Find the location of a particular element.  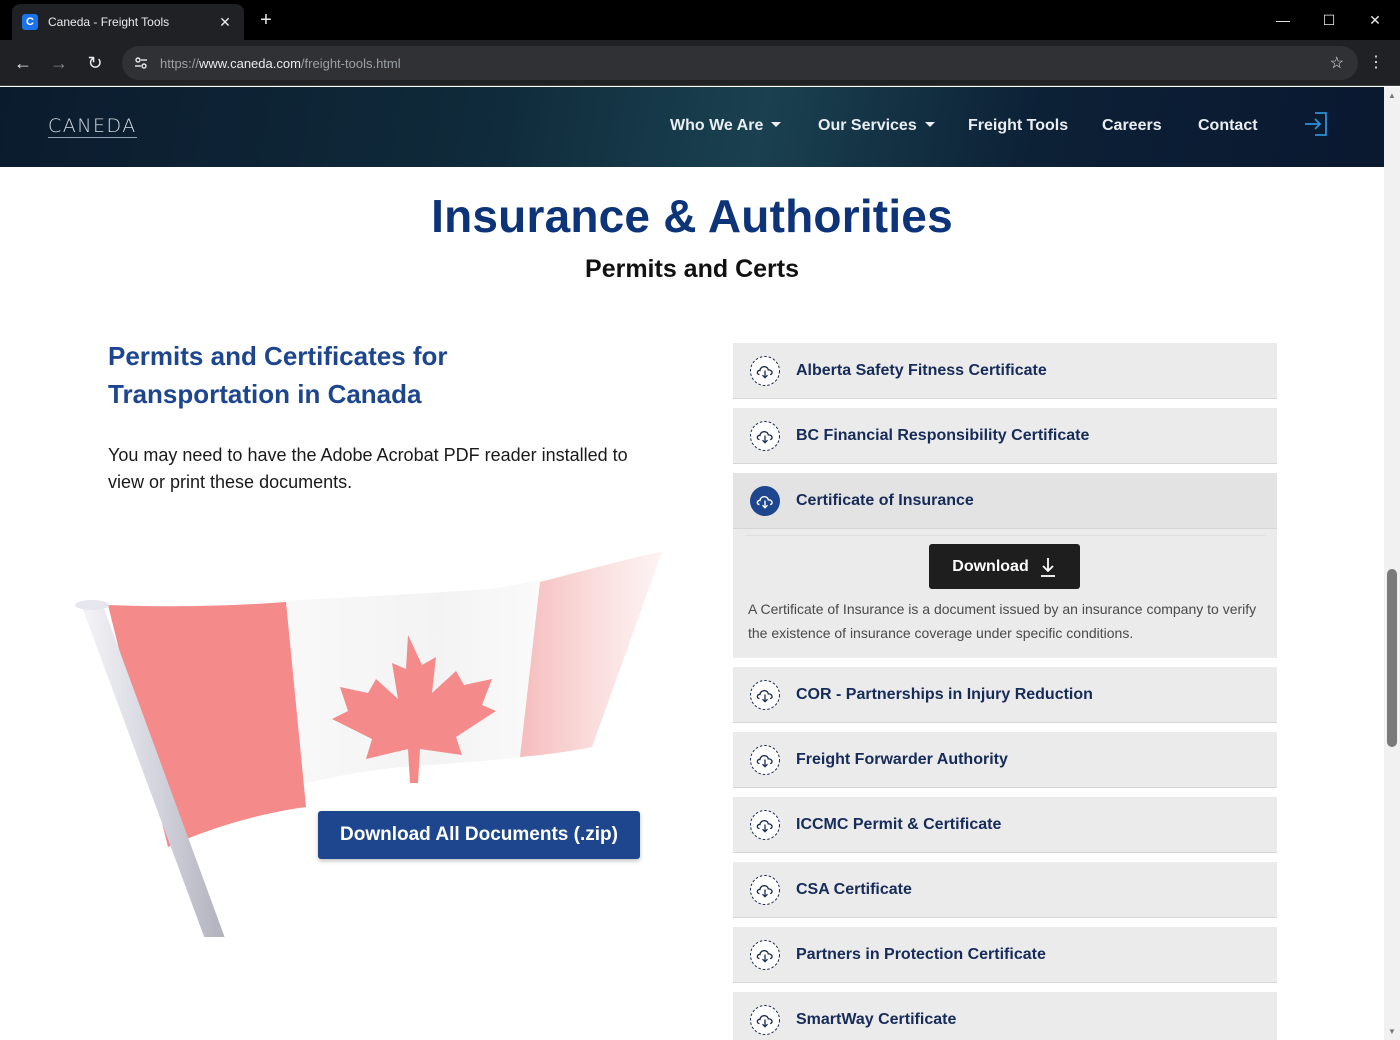

accordion-item-label: ICCMC Permit & Certificate is located at coordinates (899, 824).